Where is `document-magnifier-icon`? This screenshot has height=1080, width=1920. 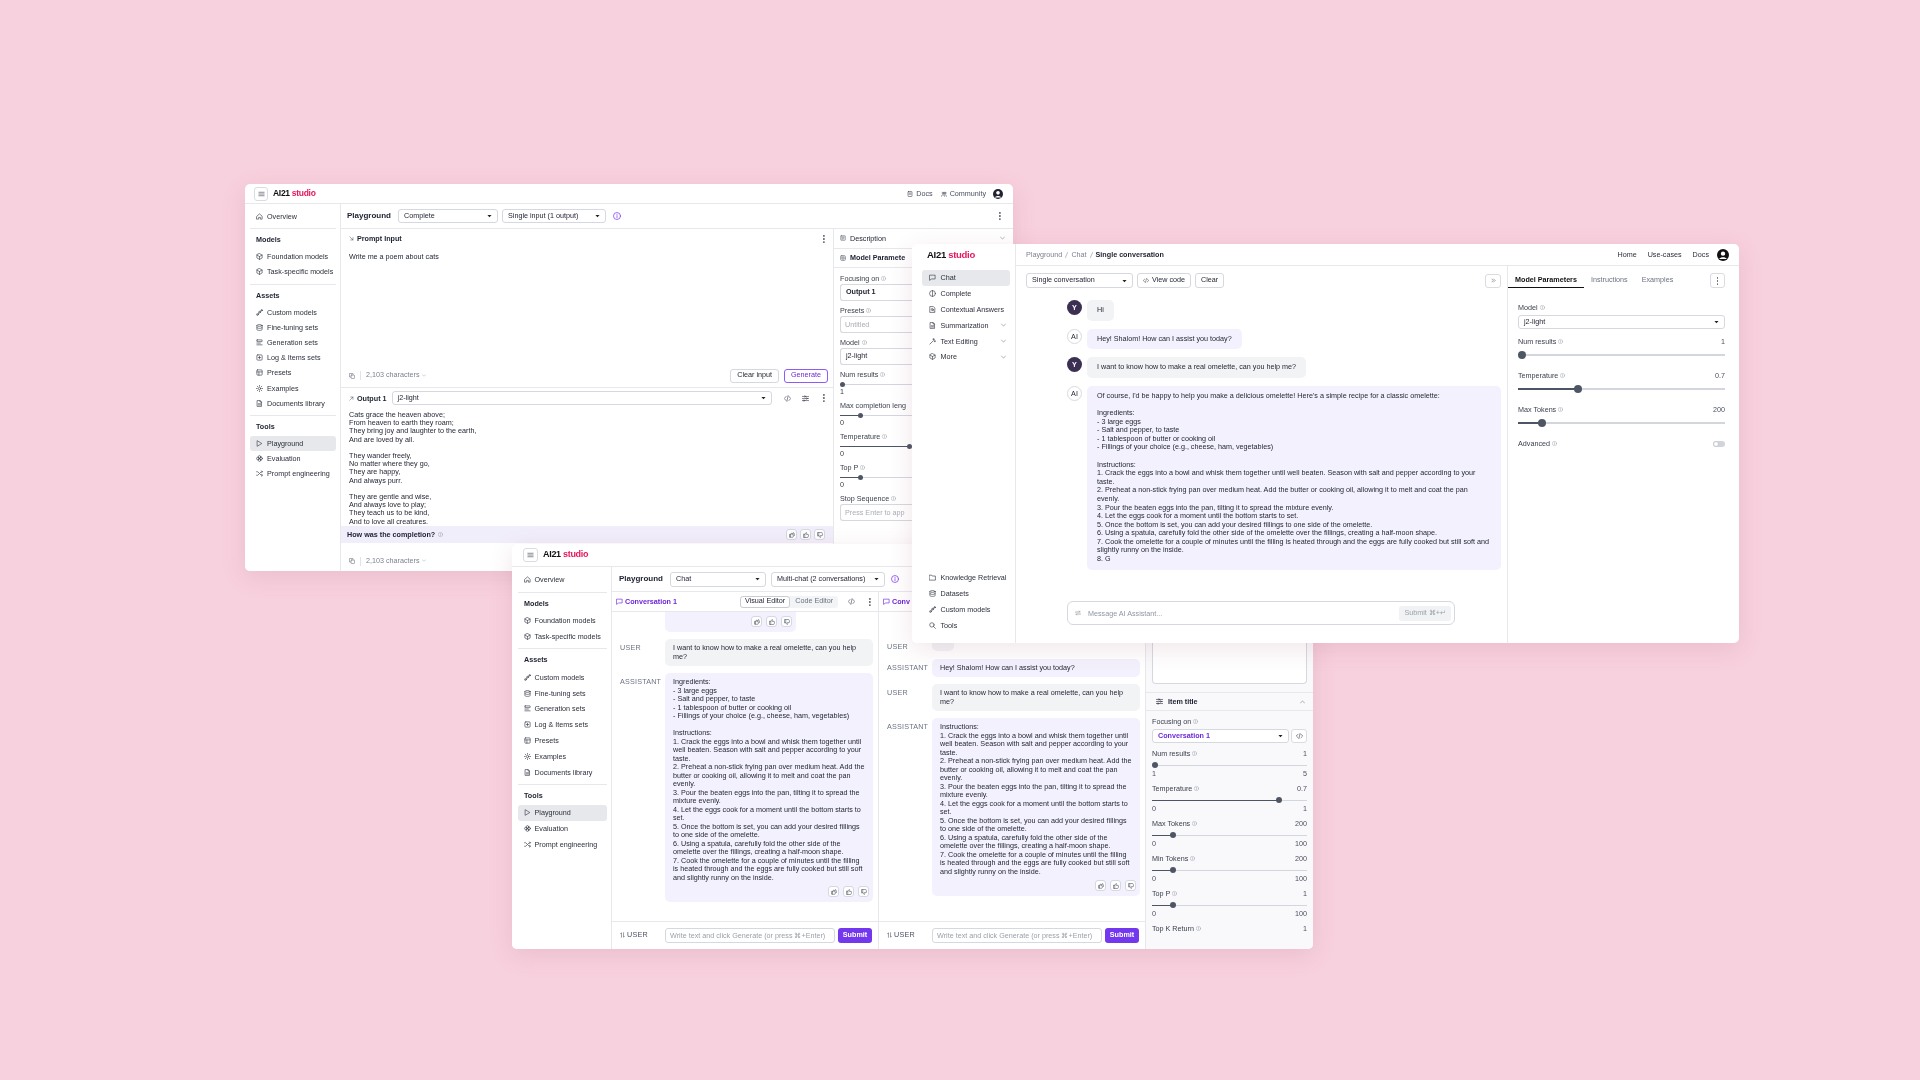 document-magnifier-icon is located at coordinates (932, 309).